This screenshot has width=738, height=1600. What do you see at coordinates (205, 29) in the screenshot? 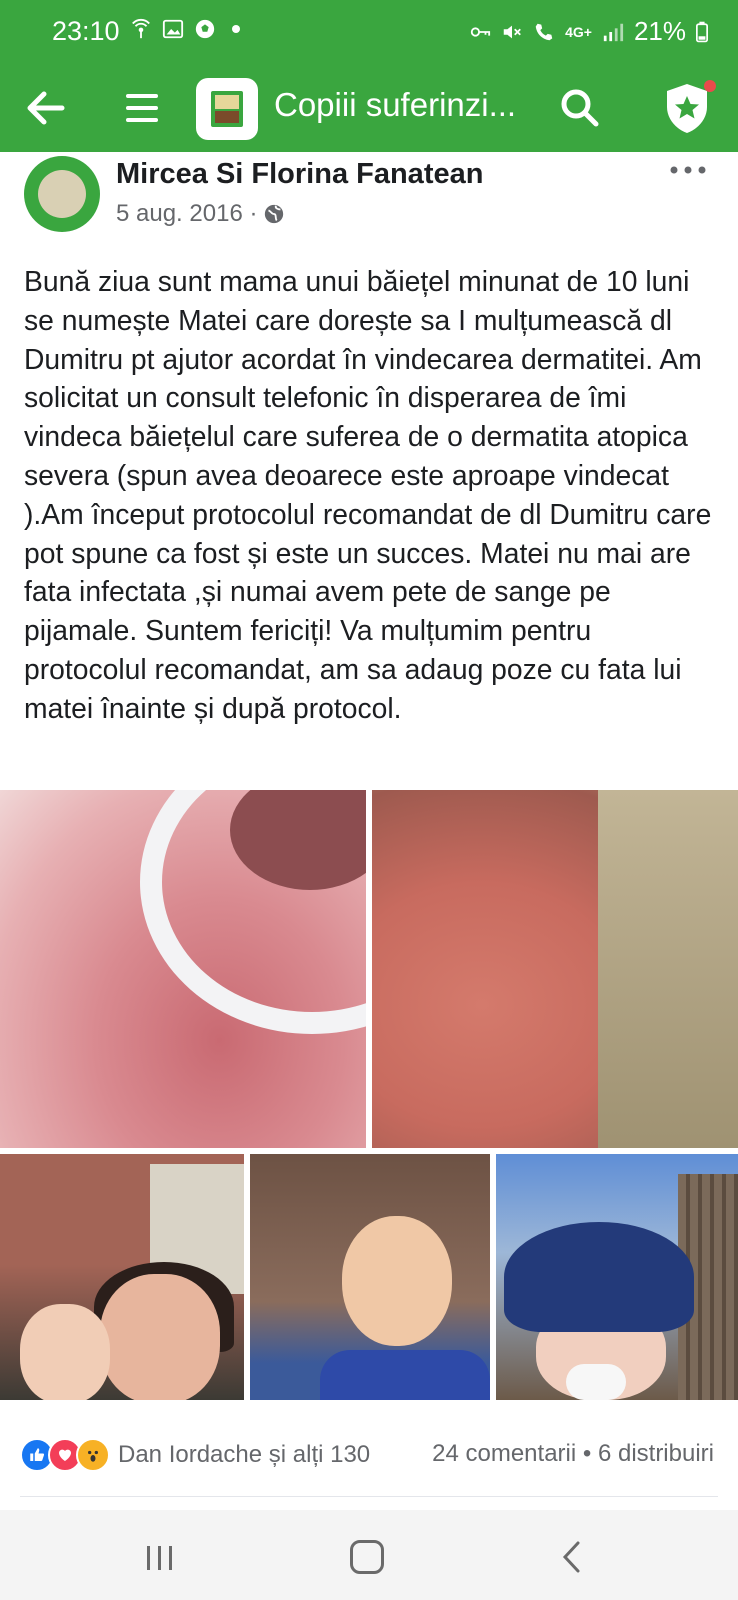
I see `soccer-icon` at bounding box center [205, 29].